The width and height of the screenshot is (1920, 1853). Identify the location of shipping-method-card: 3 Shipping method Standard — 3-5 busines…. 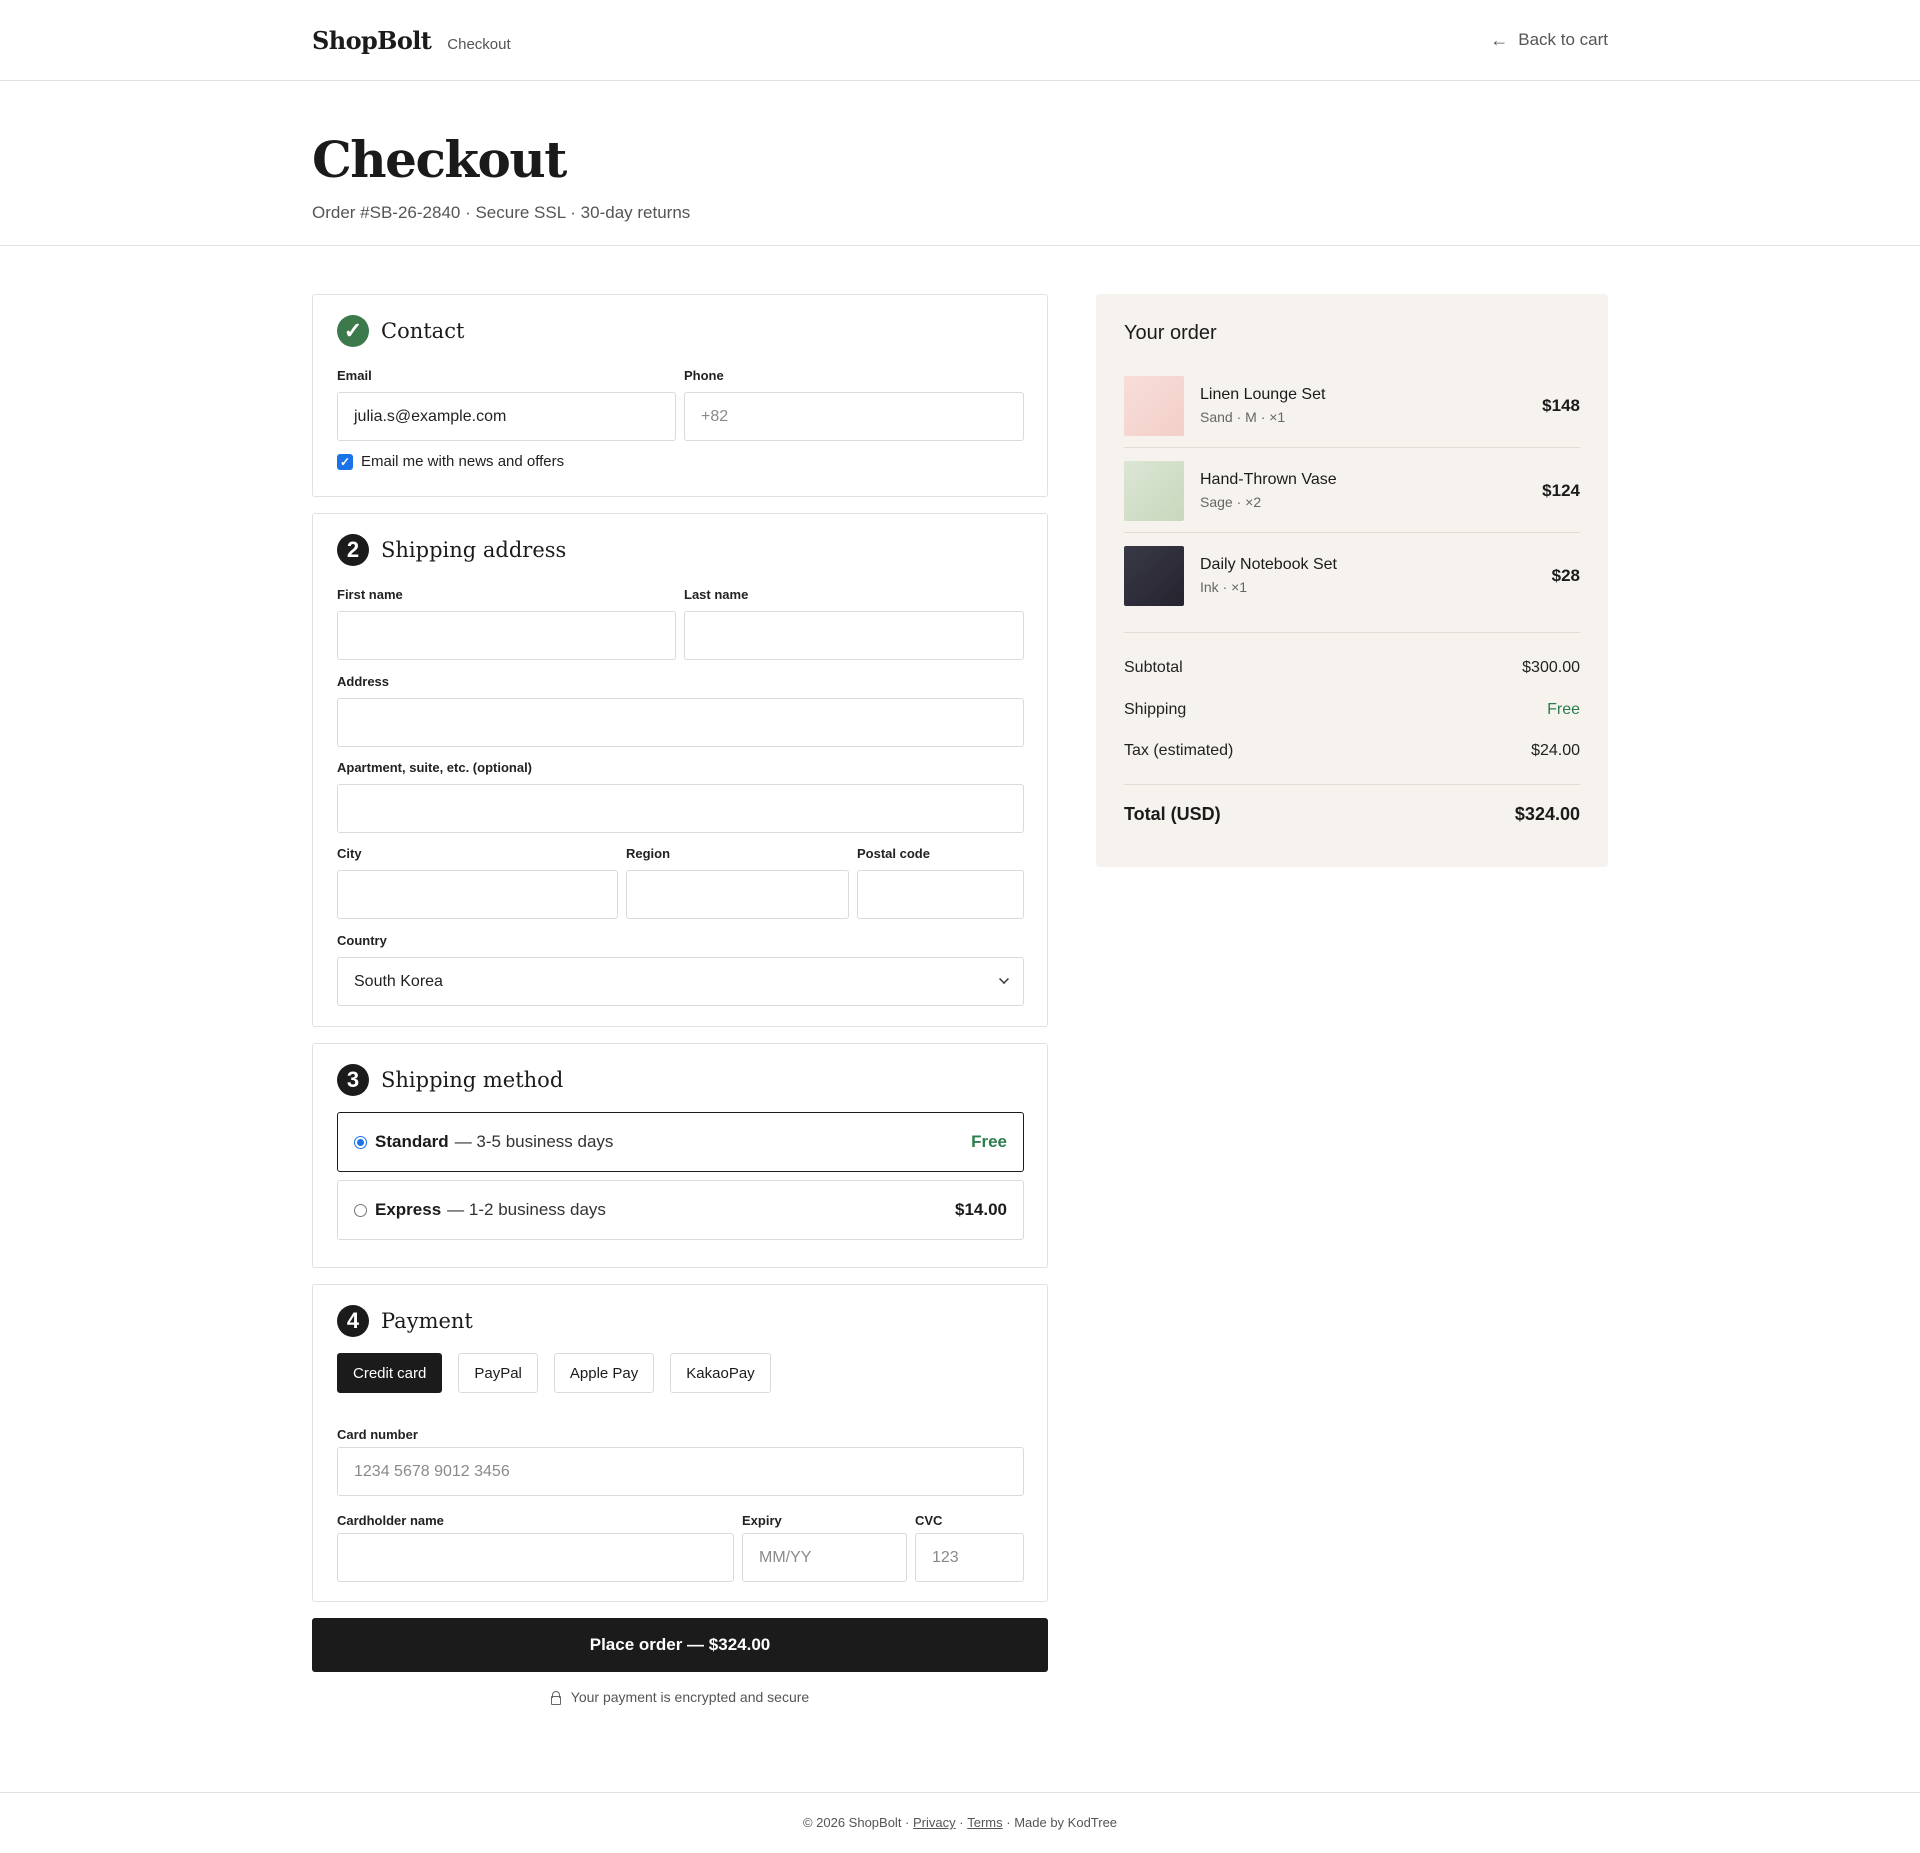
(680, 1155).